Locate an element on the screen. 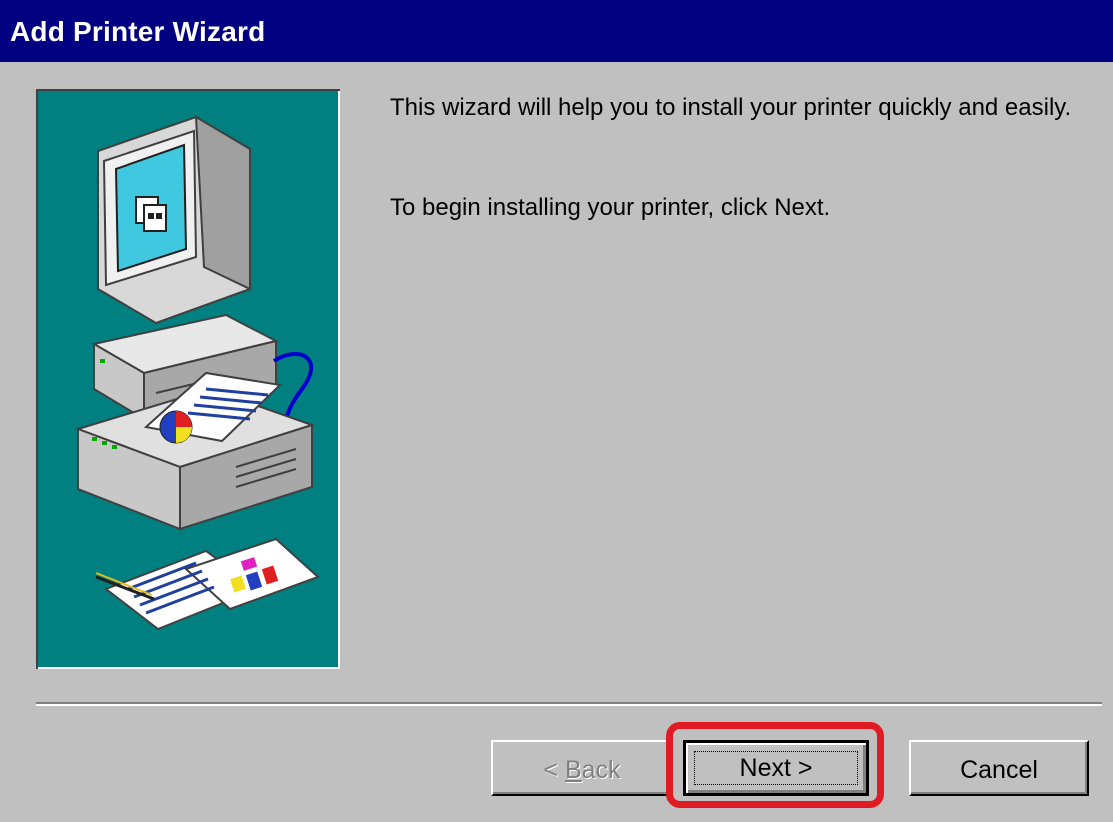 The height and width of the screenshot is (822, 1113). title-bar: Add Printer Wizard is located at coordinates (556, 31).